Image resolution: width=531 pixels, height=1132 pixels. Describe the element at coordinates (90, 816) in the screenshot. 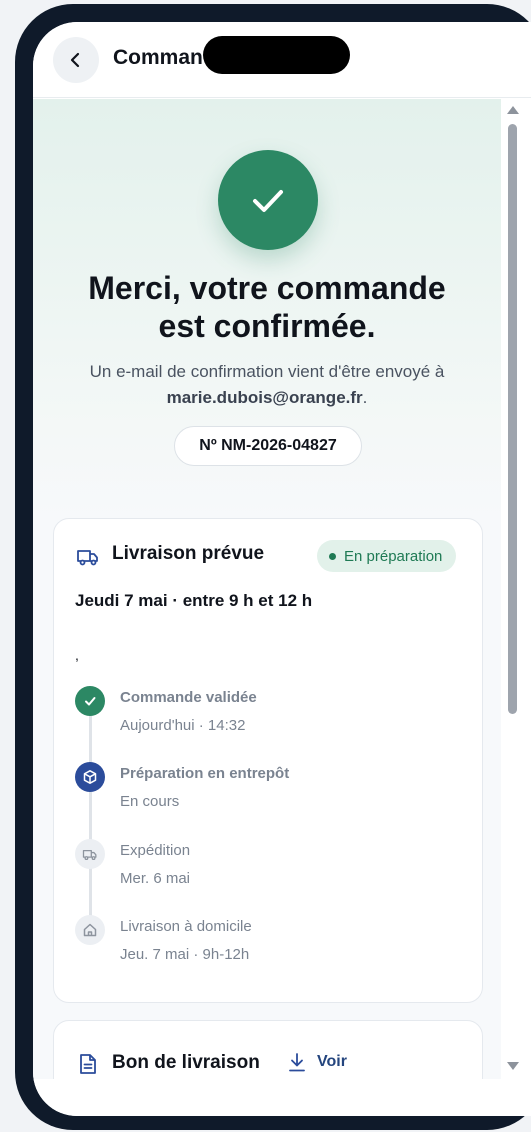

I see `timeline-line` at that location.